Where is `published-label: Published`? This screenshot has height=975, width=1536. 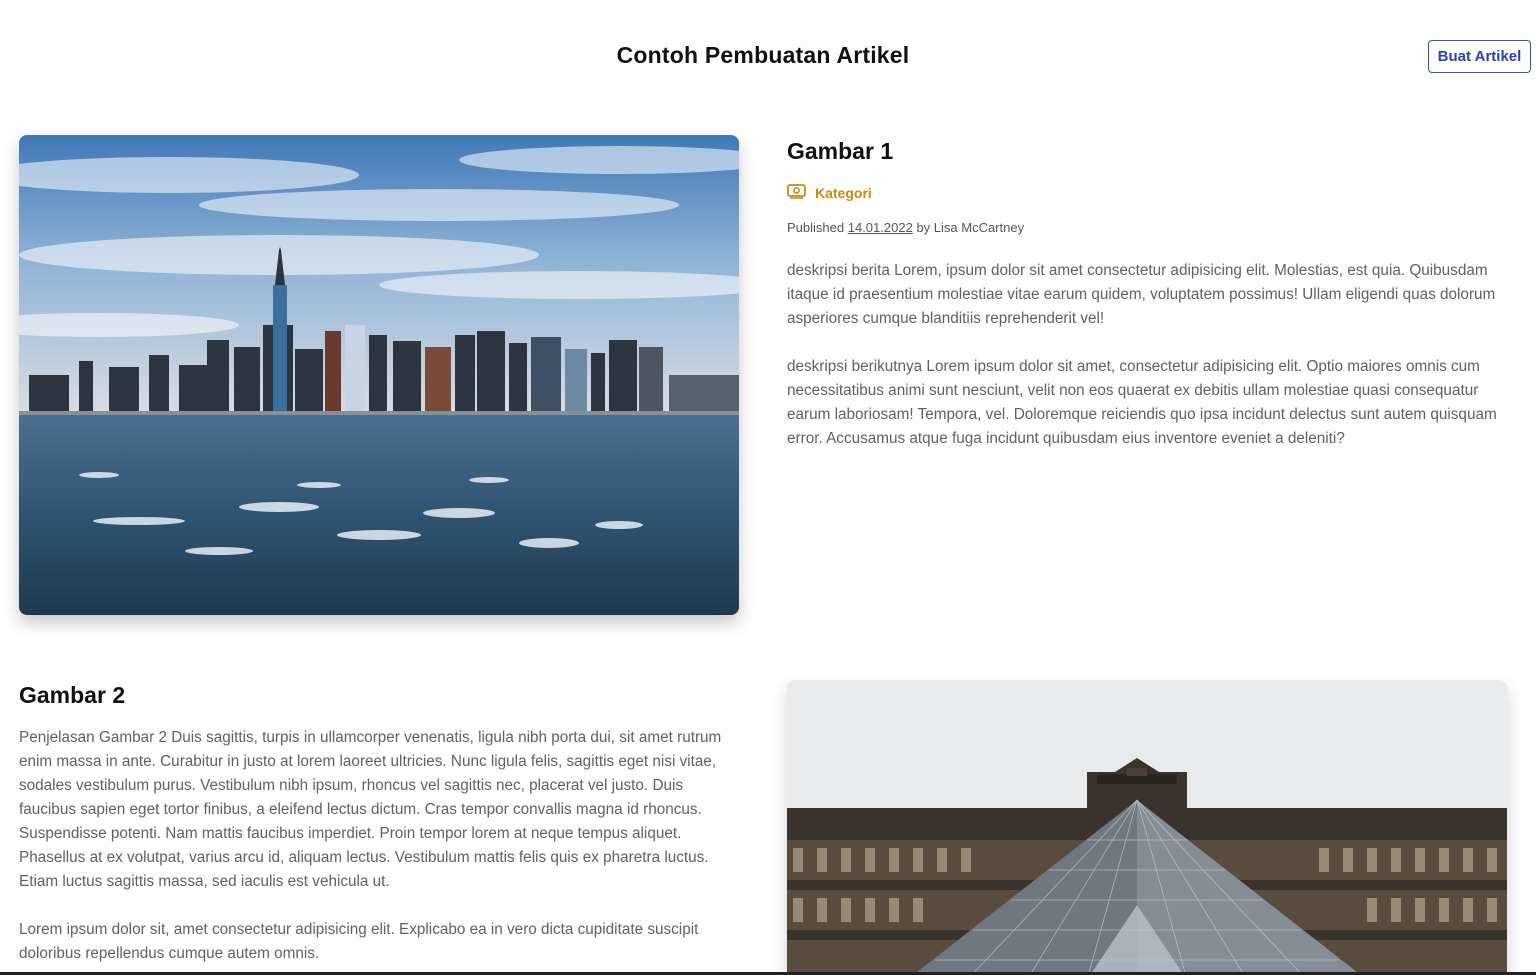 published-label: Published is located at coordinates (816, 227).